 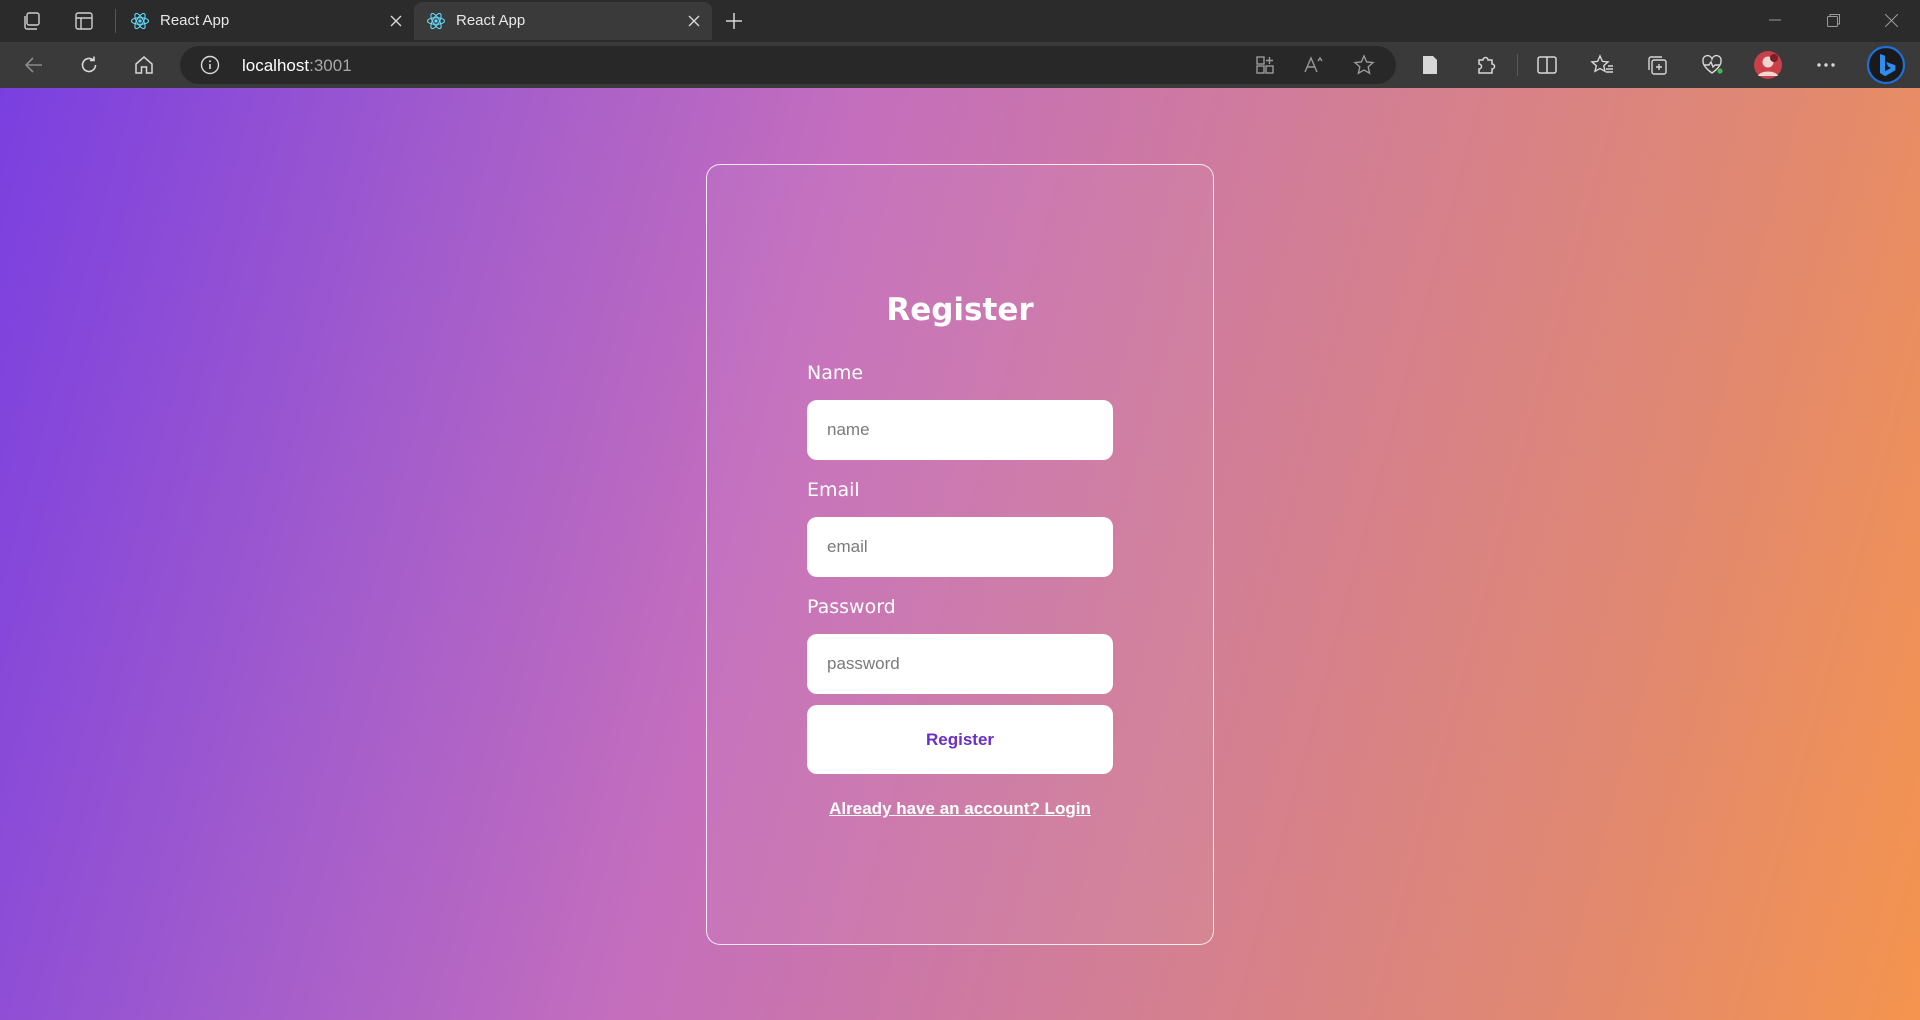 I want to click on url-host: localhost, so click(x=276, y=65).